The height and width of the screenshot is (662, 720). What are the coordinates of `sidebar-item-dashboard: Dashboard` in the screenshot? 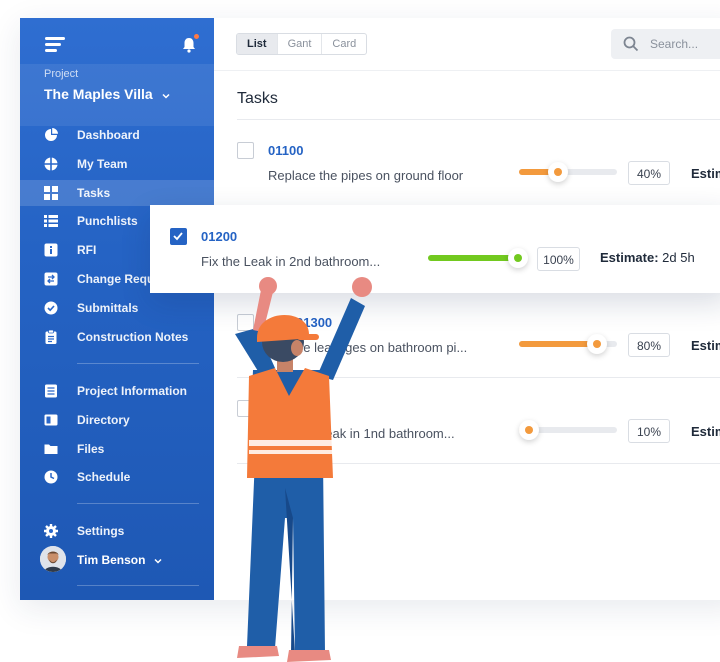 It's located at (117, 135).